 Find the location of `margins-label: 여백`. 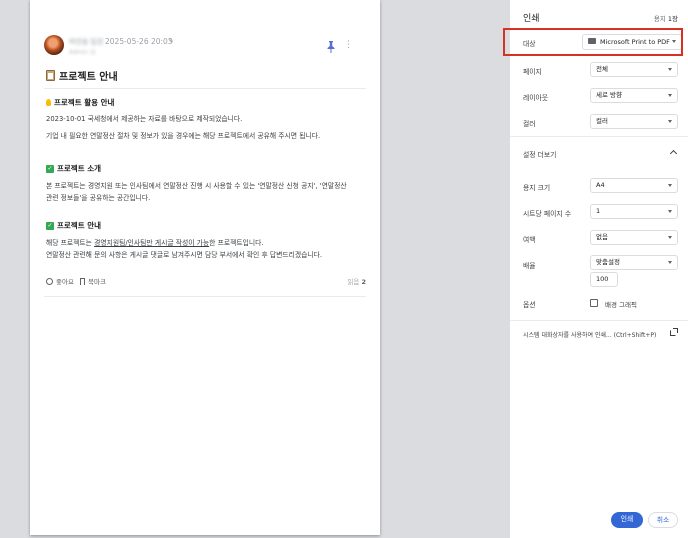

margins-label: 여백 is located at coordinates (529, 240).